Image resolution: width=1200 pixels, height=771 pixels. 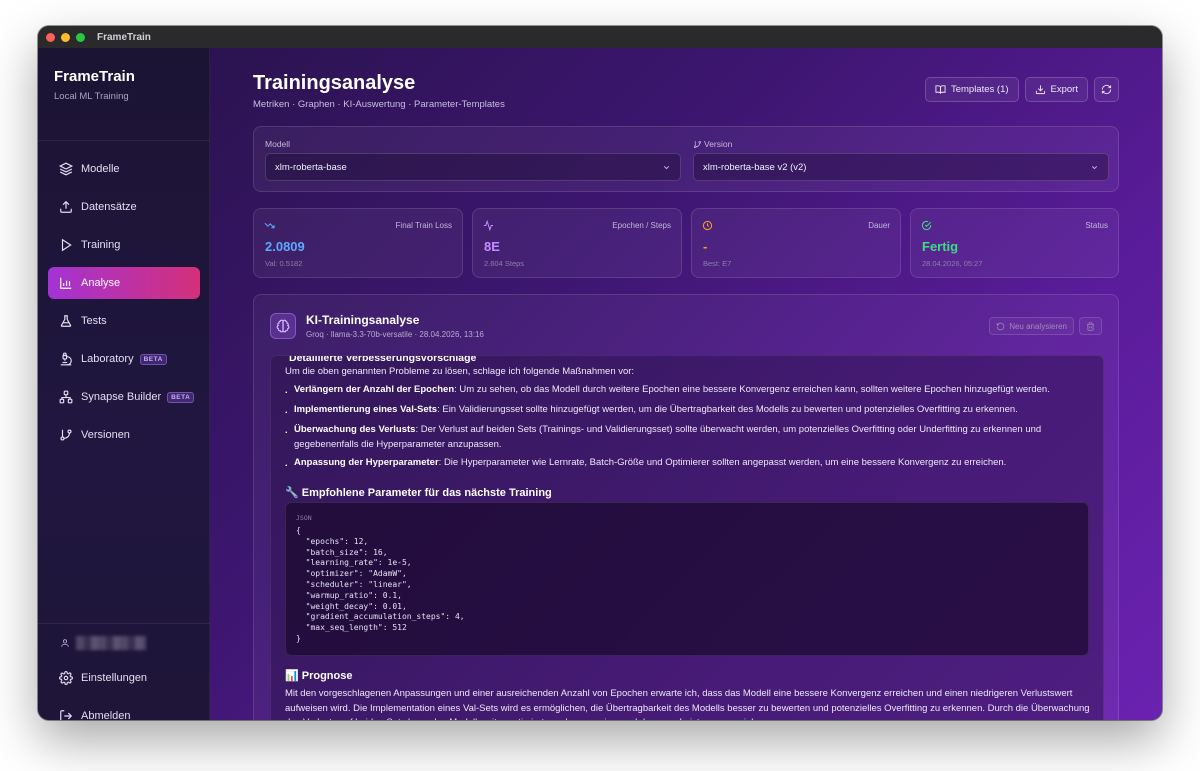 What do you see at coordinates (707, 225) in the screenshot?
I see `clock-icon` at bounding box center [707, 225].